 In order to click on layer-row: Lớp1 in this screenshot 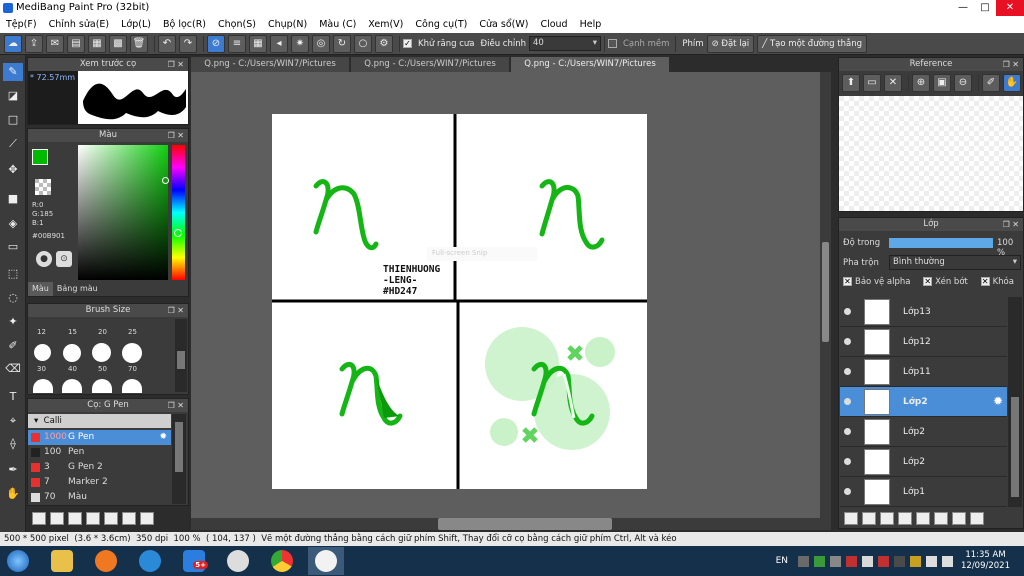, I will do `click(923, 492)`.